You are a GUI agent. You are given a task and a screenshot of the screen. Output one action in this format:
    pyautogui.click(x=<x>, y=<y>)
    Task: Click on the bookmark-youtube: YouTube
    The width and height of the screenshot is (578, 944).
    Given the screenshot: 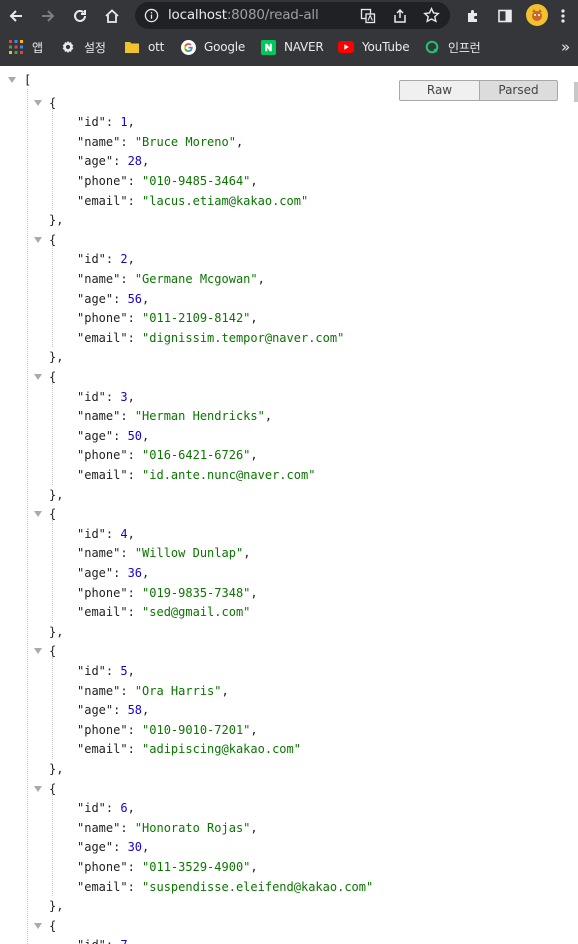 What is the action you would take?
    pyautogui.click(x=374, y=47)
    